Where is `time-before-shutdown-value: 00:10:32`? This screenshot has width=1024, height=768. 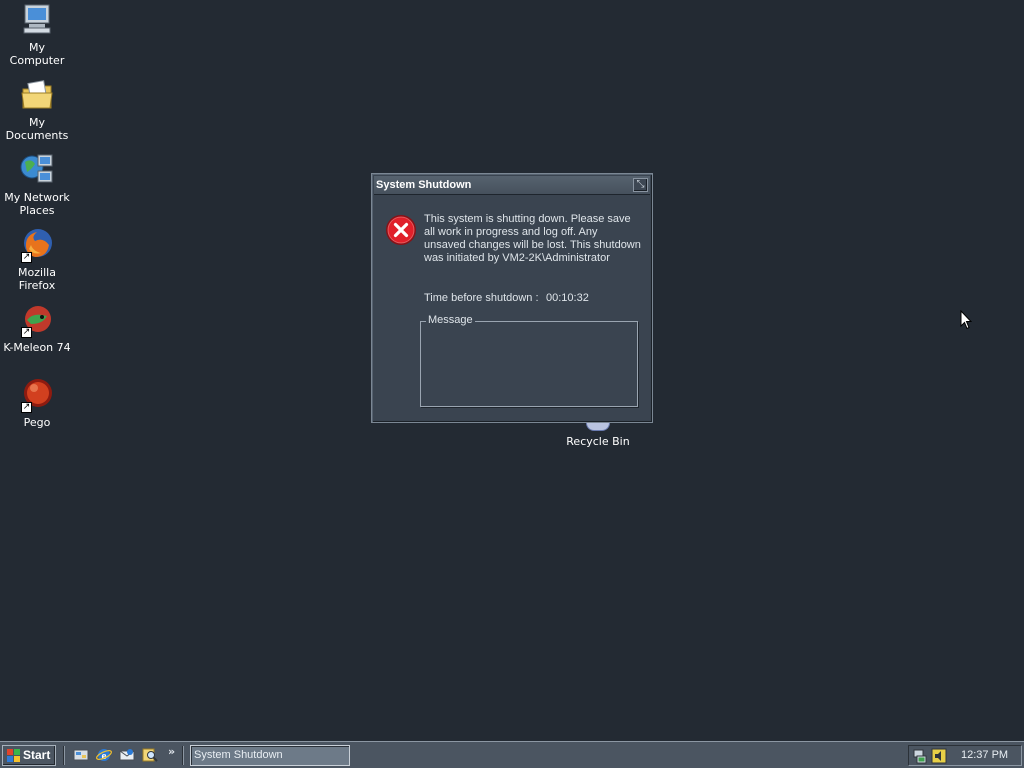
time-before-shutdown-value: 00:10:32 is located at coordinates (567, 298).